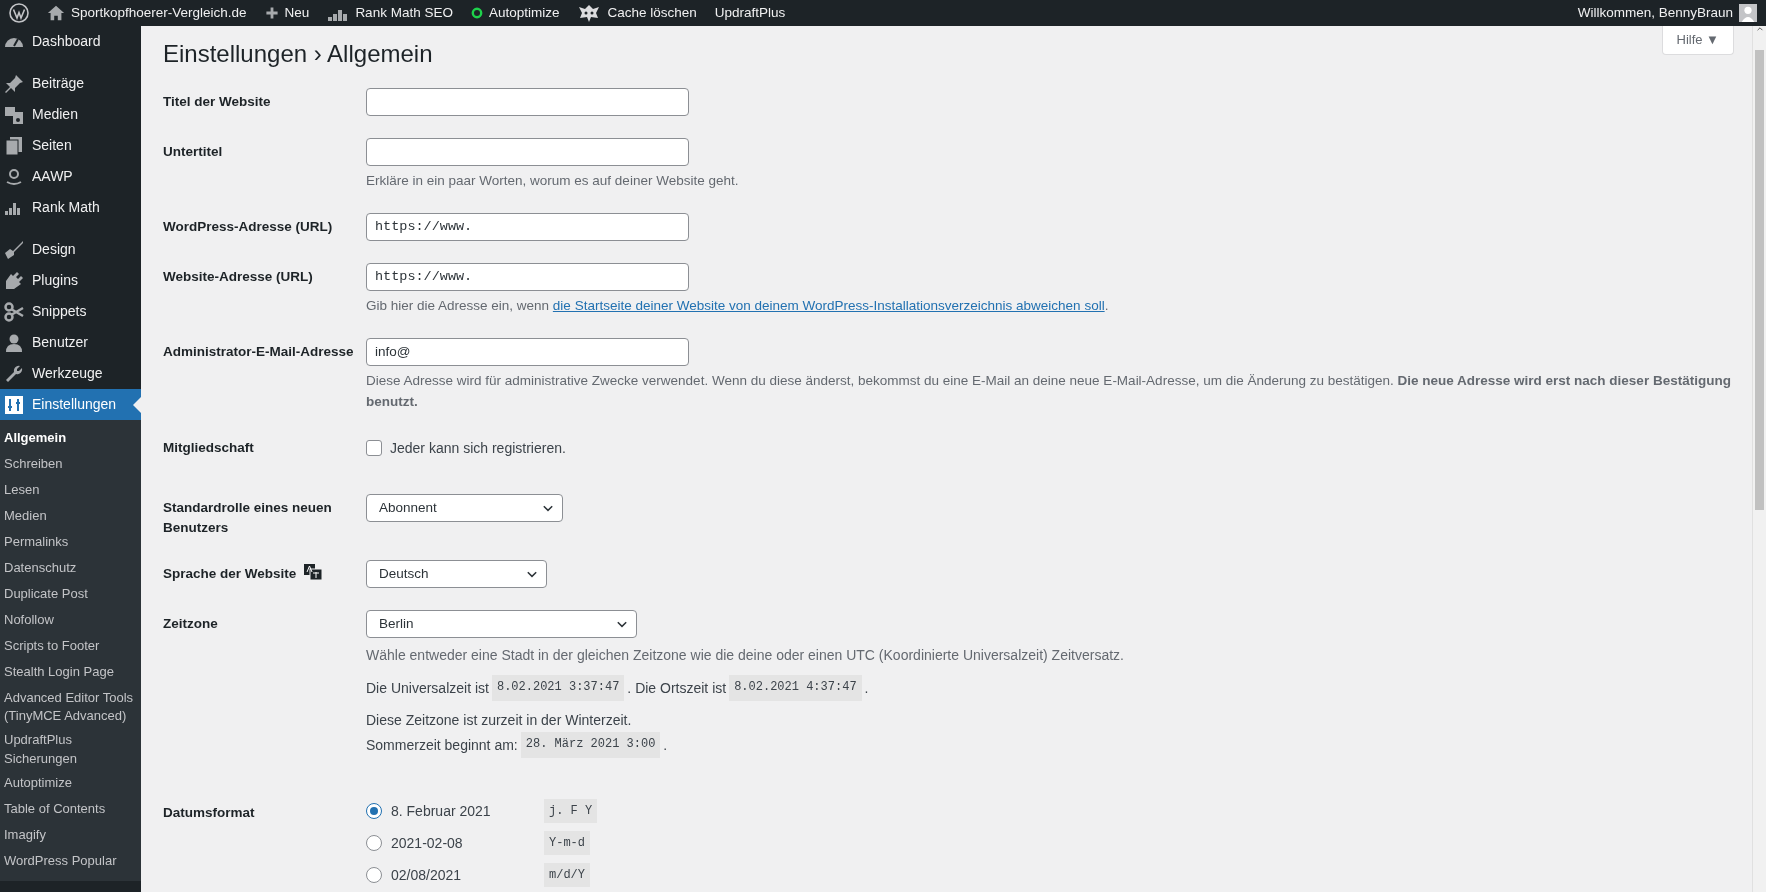  What do you see at coordinates (70, 207) in the screenshot?
I see `menu-item: Rank Math` at bounding box center [70, 207].